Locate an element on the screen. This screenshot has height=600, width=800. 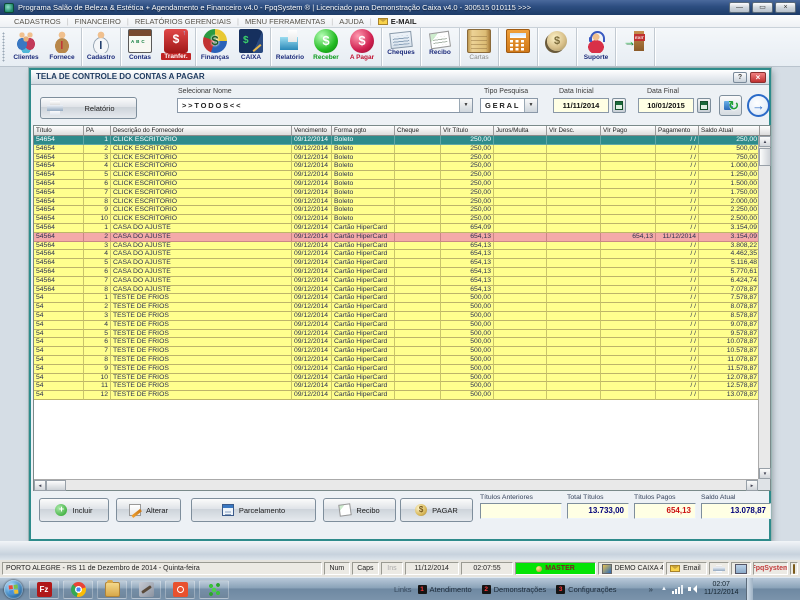
horizontal-scrollbar: ◄ ► is located at coordinates (396, 485).